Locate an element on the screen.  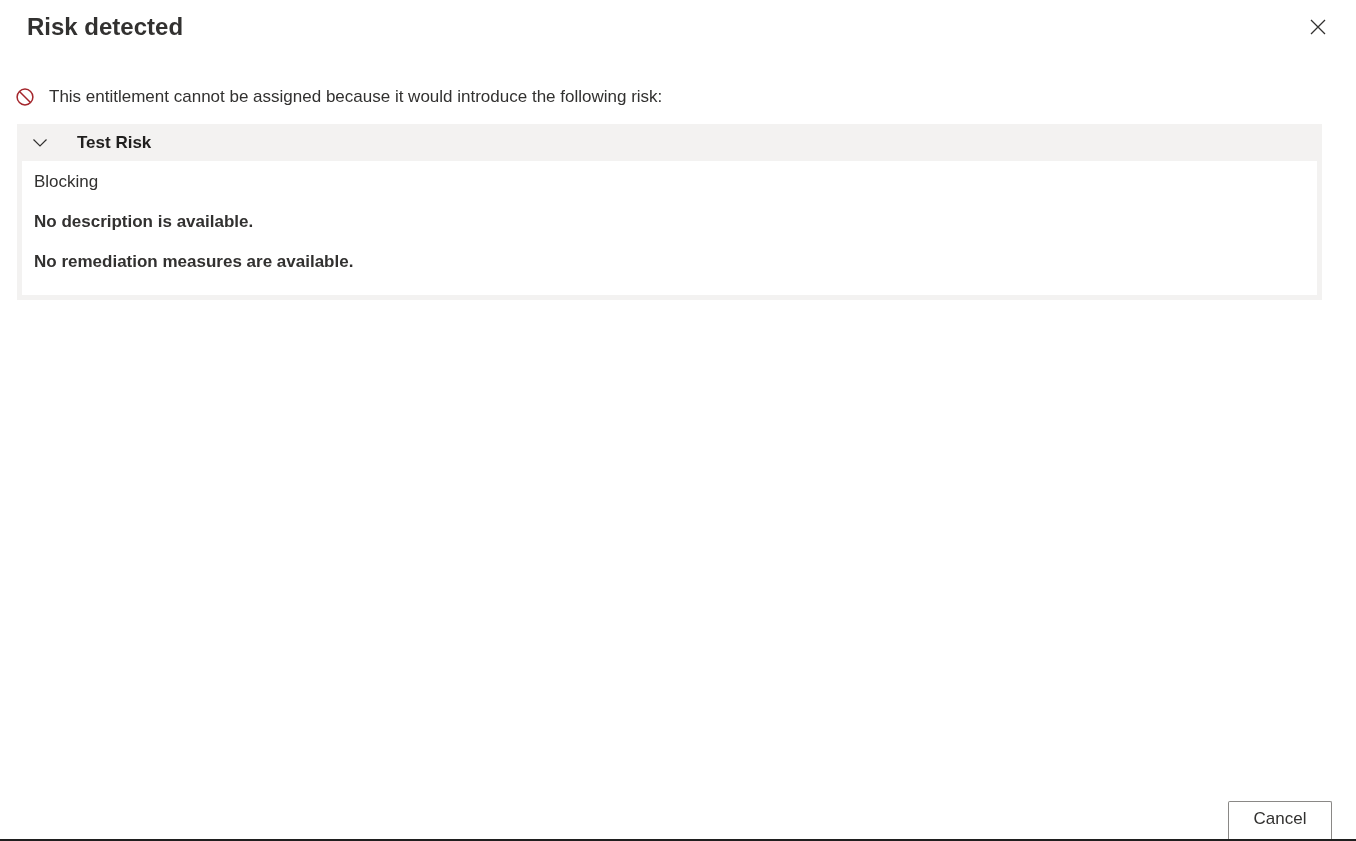
error-message: This entitlement cannot be assigned because it would introduce the following risk: is located at coordinates (356, 97).